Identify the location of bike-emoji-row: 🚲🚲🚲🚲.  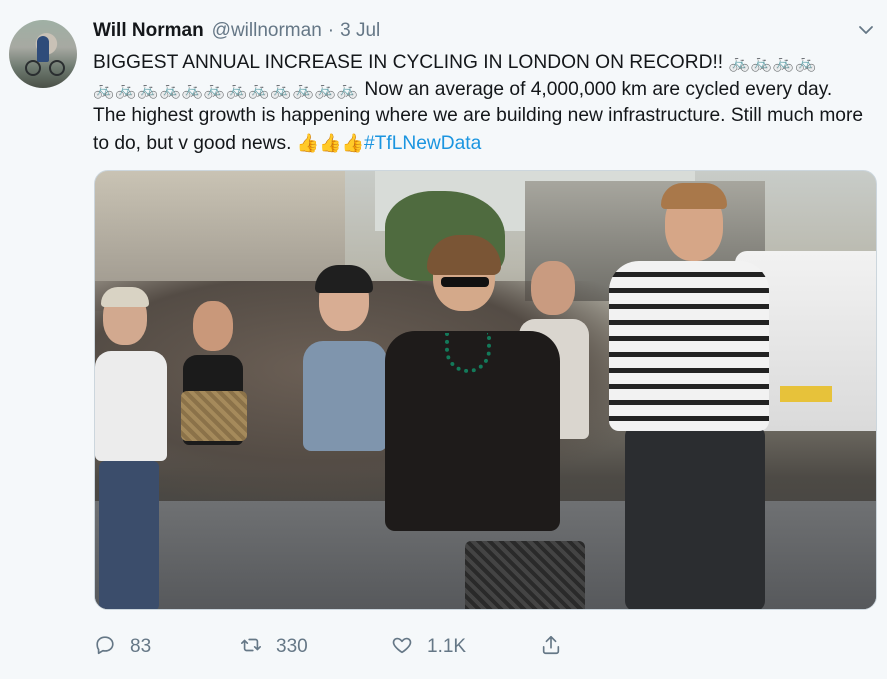
(773, 62).